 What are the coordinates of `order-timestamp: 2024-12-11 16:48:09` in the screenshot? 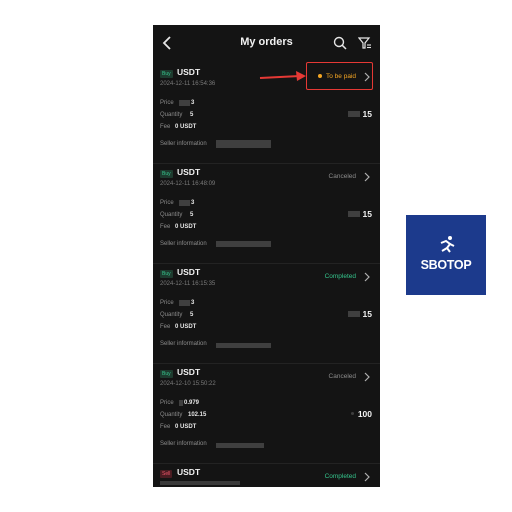 It's located at (188, 184).